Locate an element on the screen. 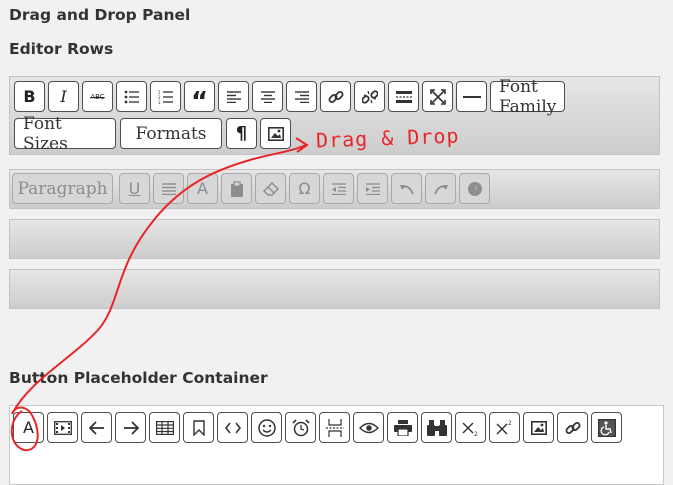 The width and height of the screenshot is (673, 485). page-break-button is located at coordinates (334, 427).